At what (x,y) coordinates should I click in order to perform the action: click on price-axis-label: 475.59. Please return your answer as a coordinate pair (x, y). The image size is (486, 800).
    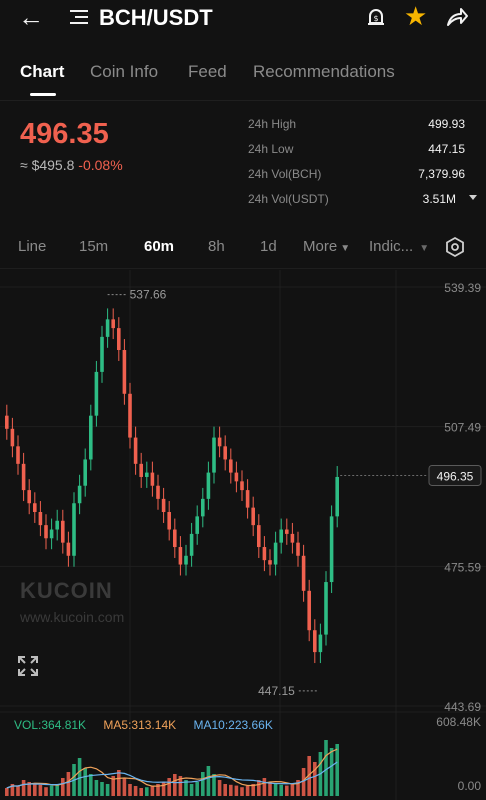
    Looking at the image, I should click on (462, 567).